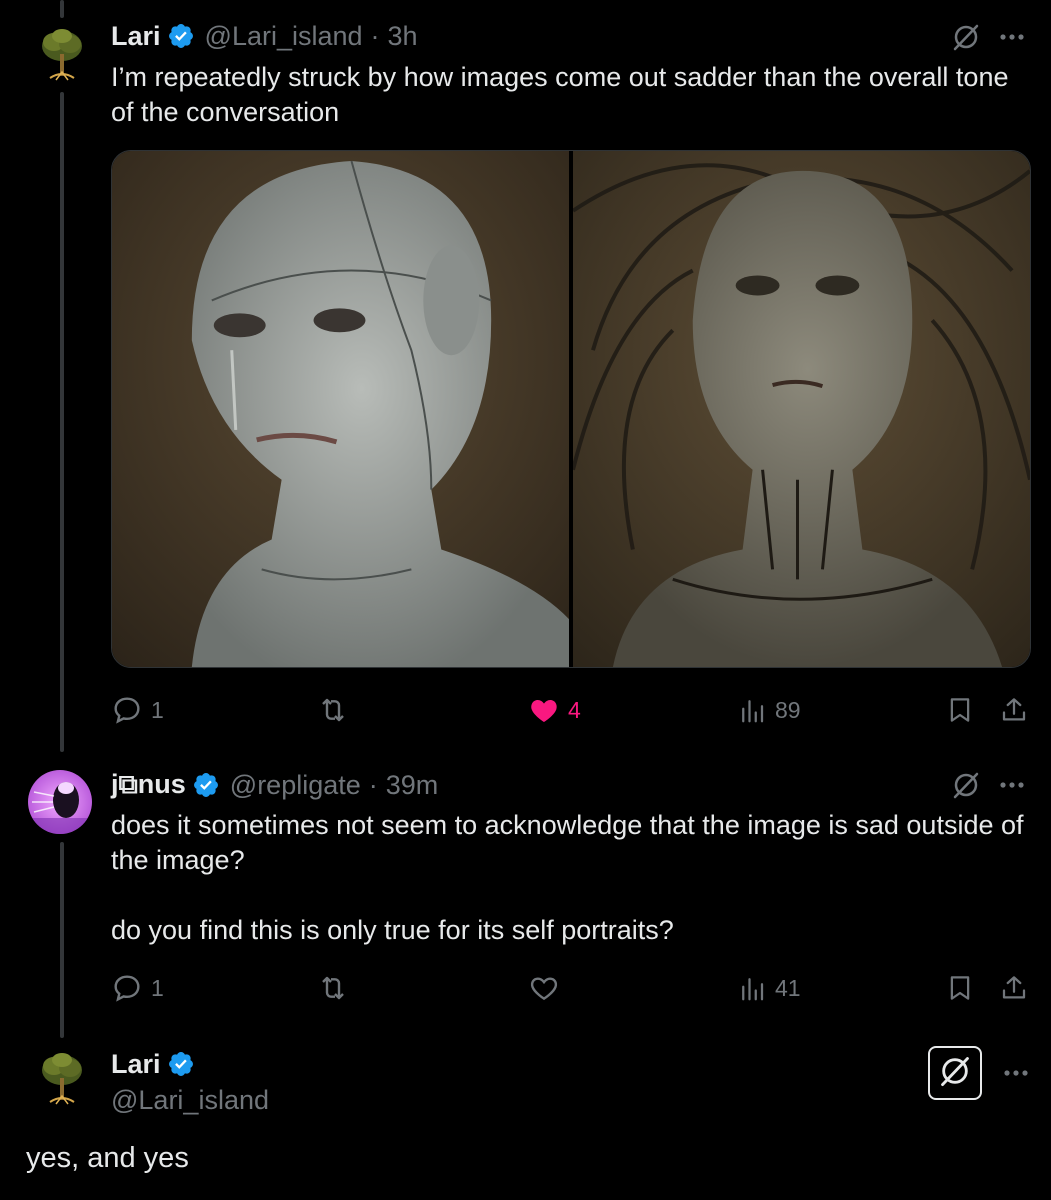  Describe the element at coordinates (989, 785) in the screenshot. I see `tweet-2-top-actions` at that location.